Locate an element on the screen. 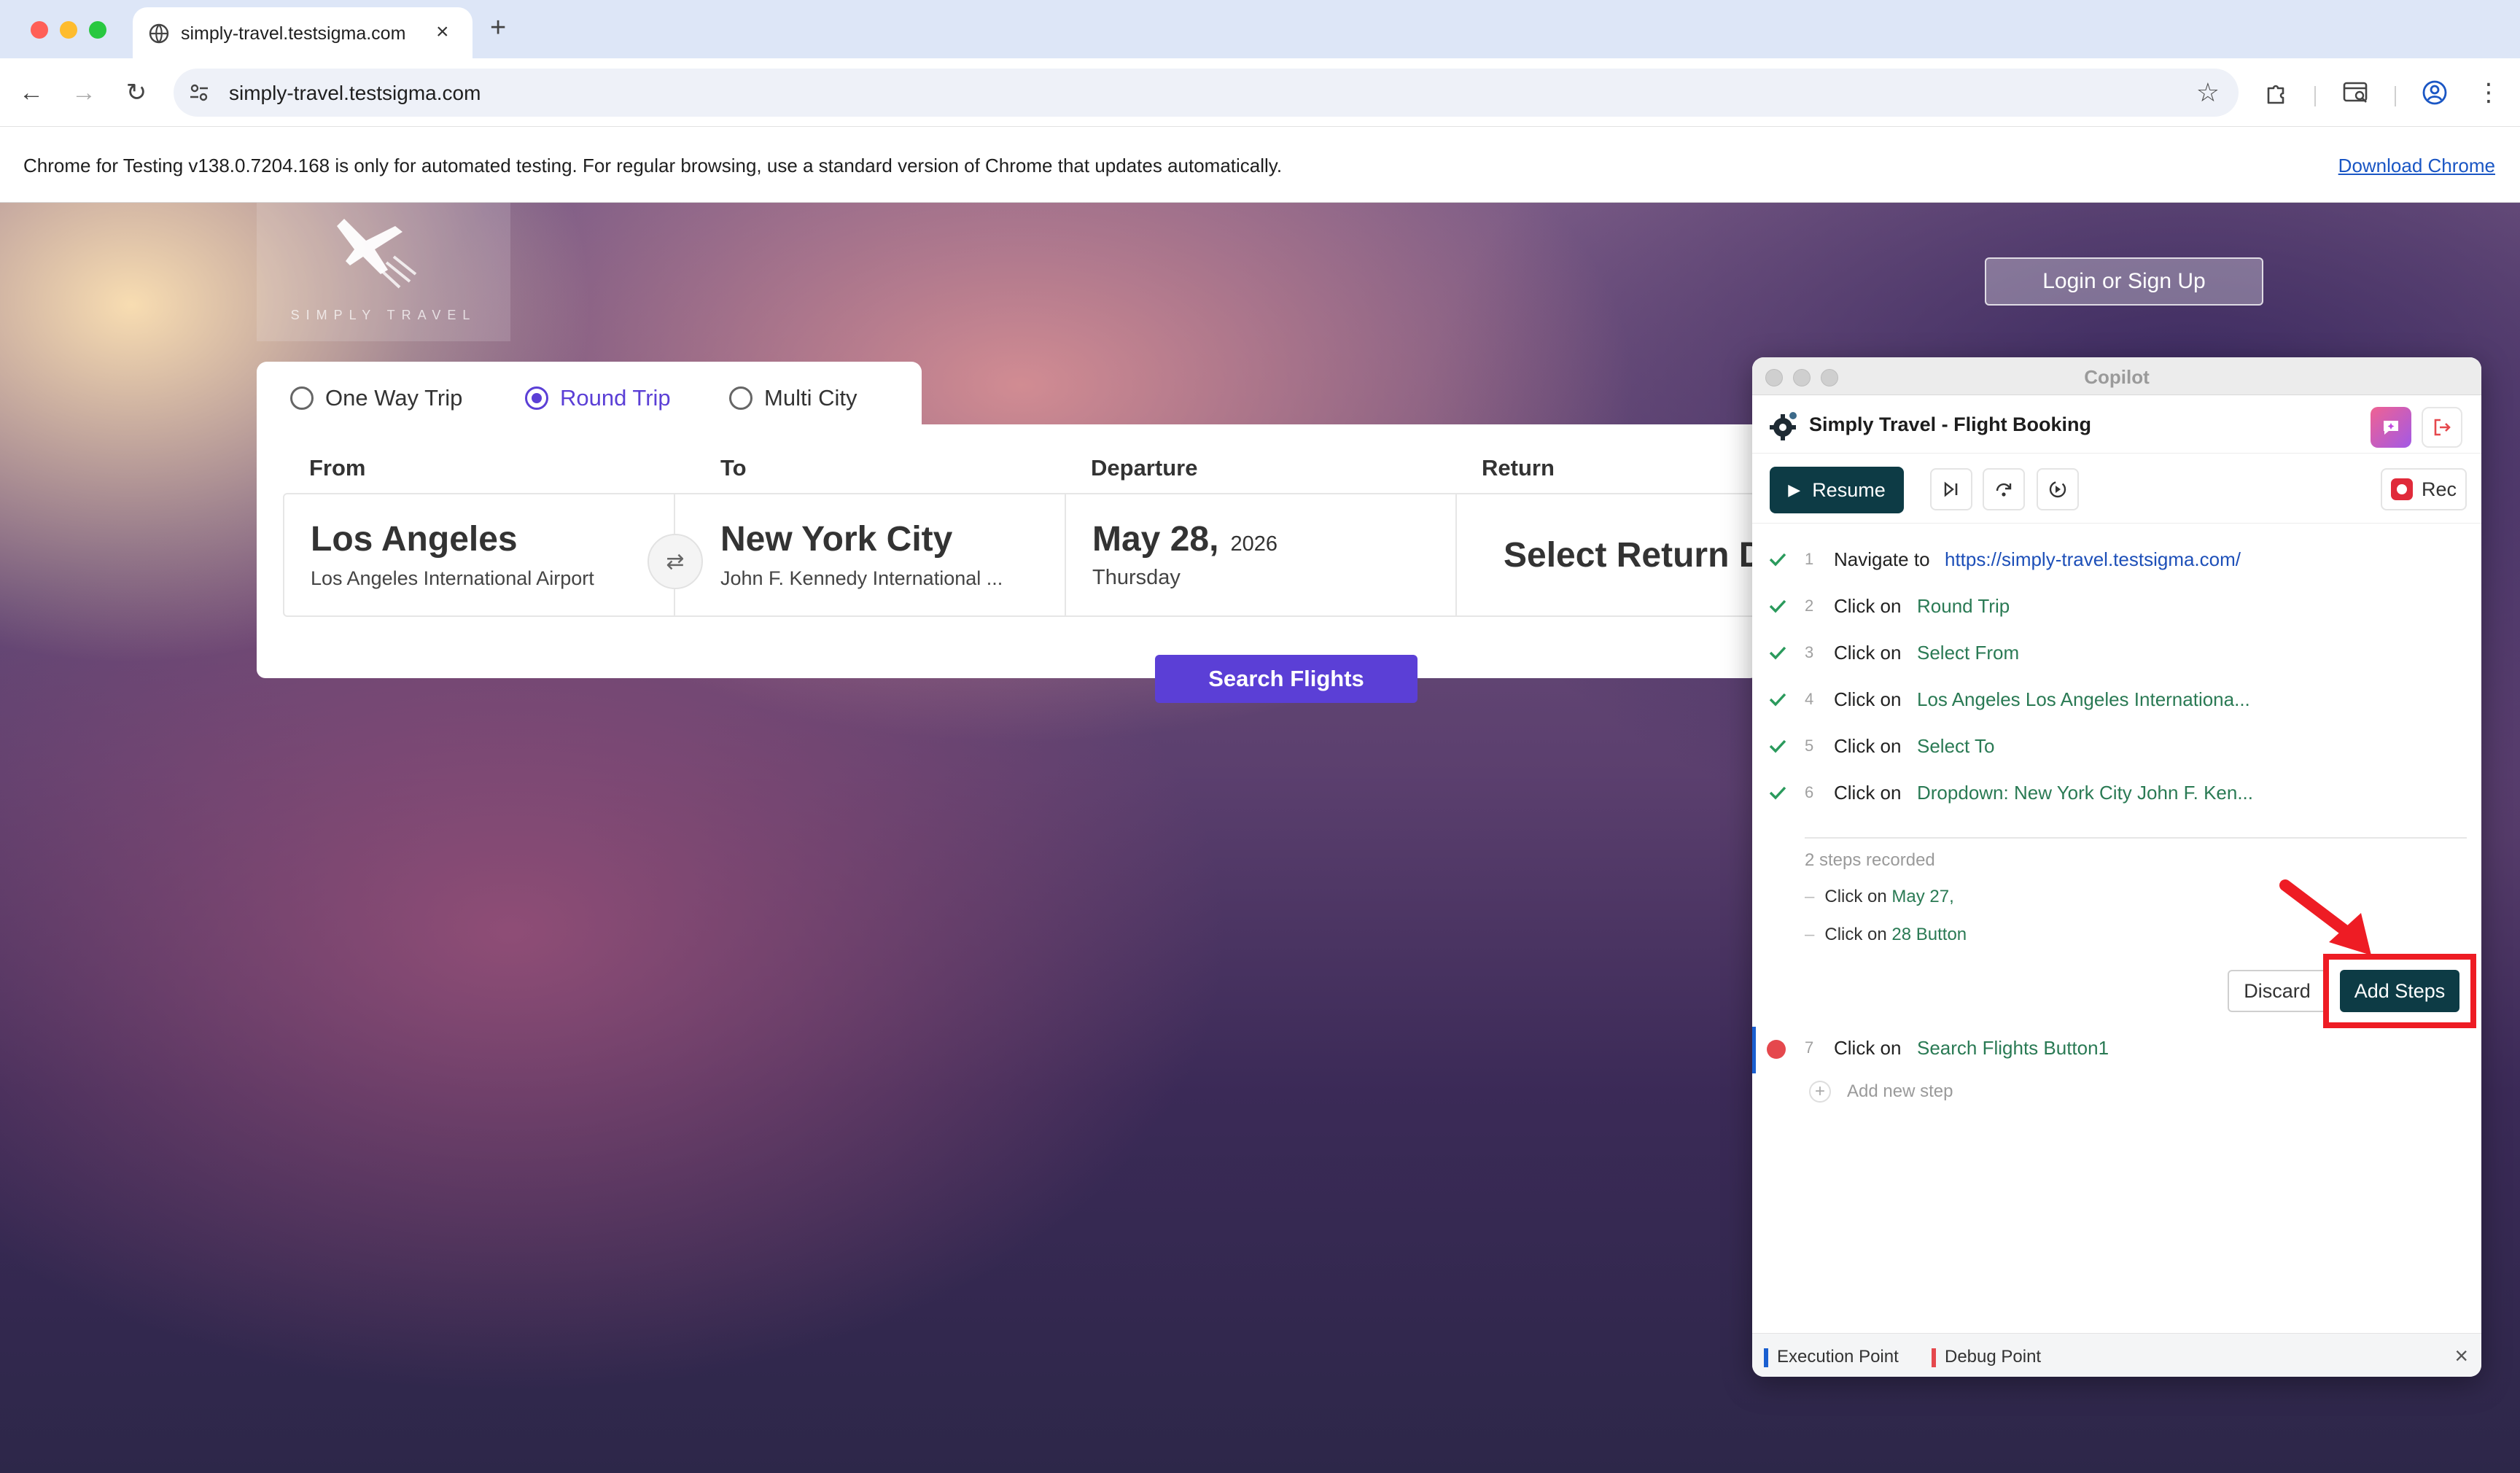  debug-point-icon is located at coordinates (1776, 1049).